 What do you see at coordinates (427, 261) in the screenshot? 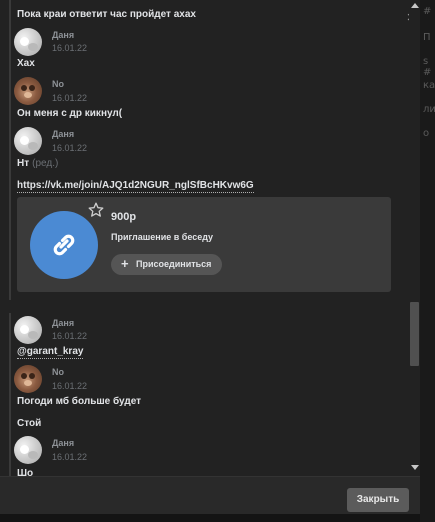
I see `background-page: # П s # ка ли о` at bounding box center [427, 261].